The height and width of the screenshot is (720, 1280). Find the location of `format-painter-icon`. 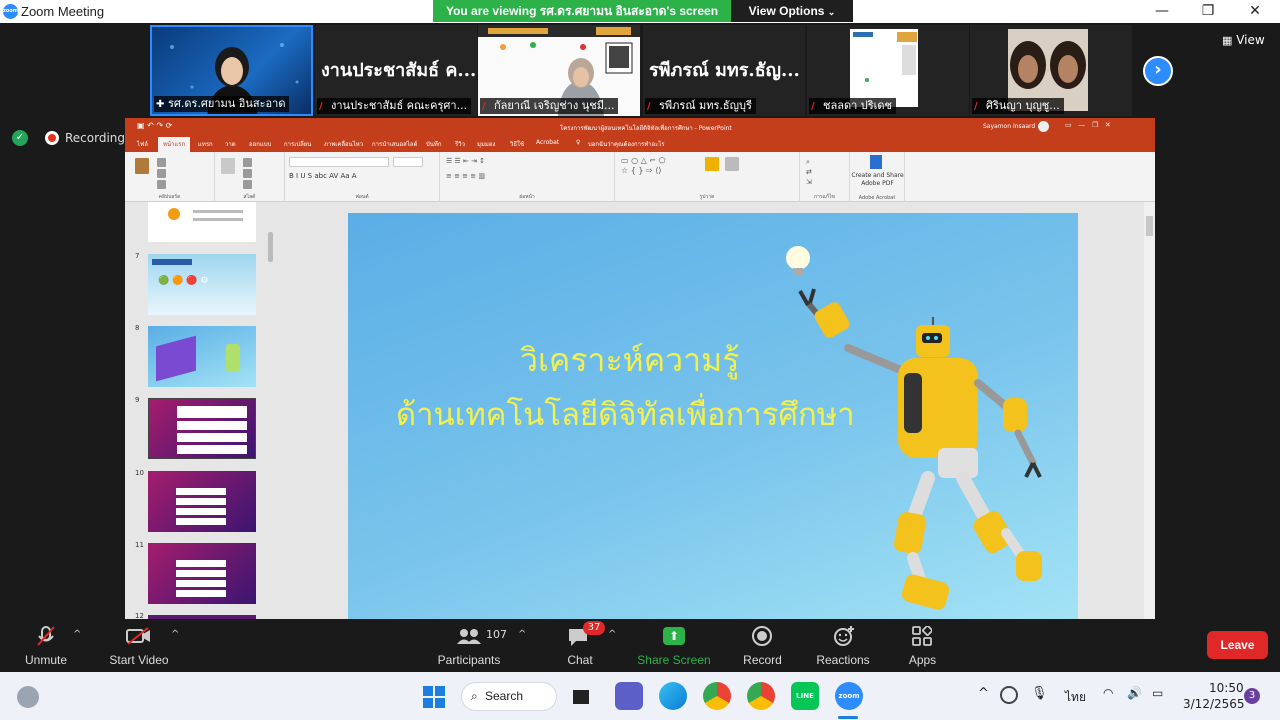

format-painter-icon is located at coordinates (161, 184).